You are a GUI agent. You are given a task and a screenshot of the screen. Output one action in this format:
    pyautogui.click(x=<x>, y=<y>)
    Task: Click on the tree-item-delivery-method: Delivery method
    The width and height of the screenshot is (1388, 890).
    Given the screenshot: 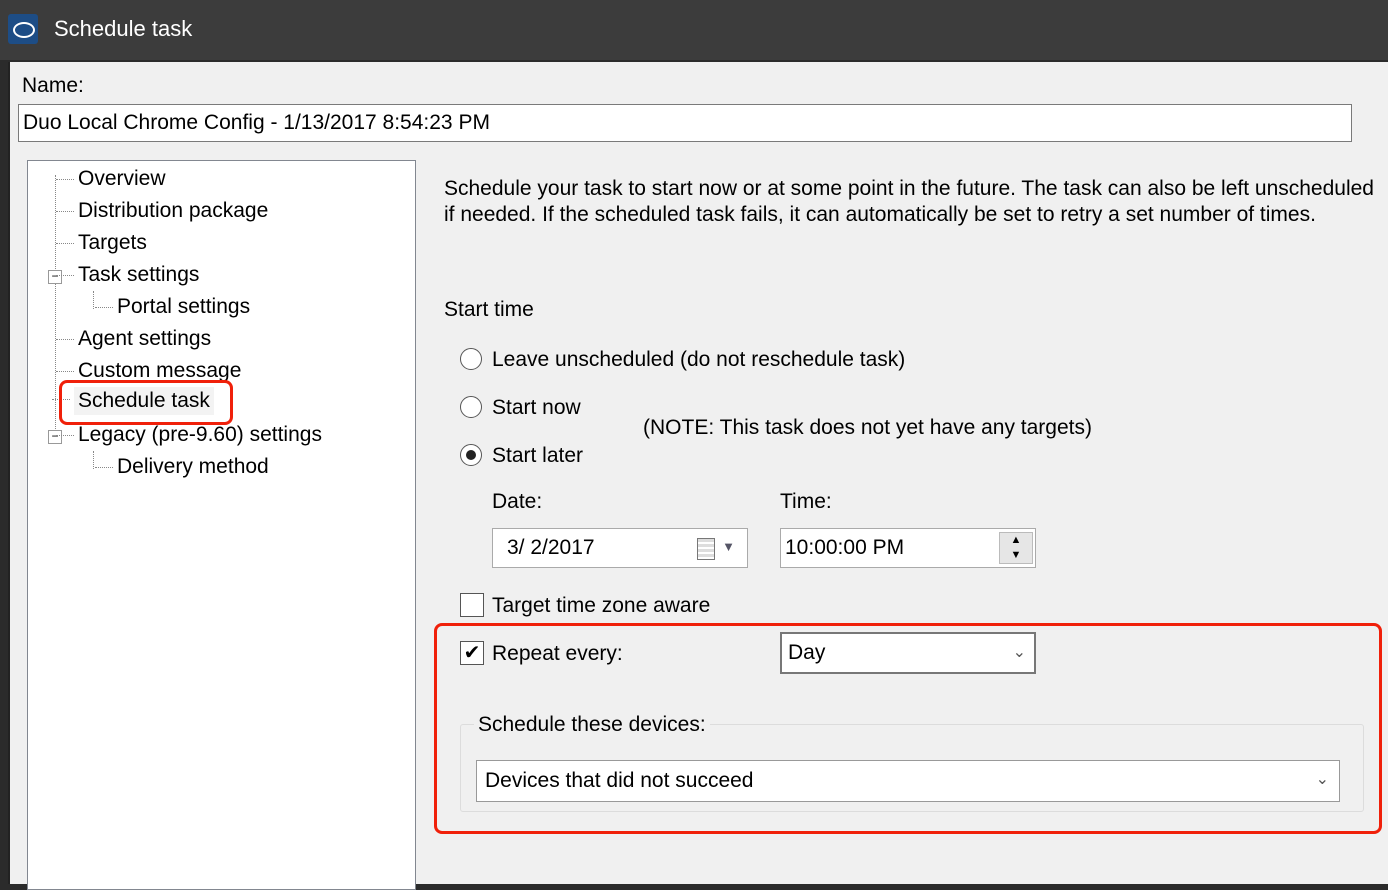 What is the action you would take?
    pyautogui.click(x=182, y=467)
    